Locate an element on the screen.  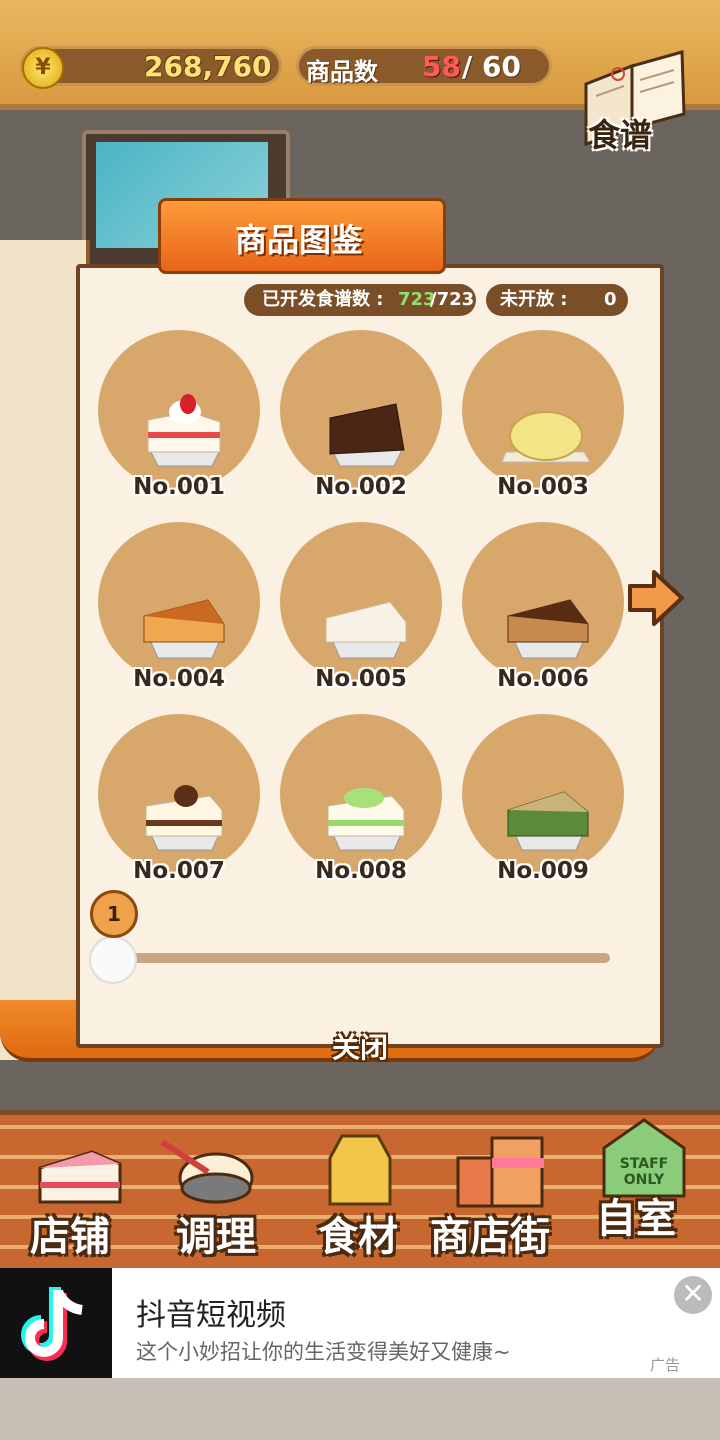
ingredient-bag-icon is located at coordinates (360, 1168).